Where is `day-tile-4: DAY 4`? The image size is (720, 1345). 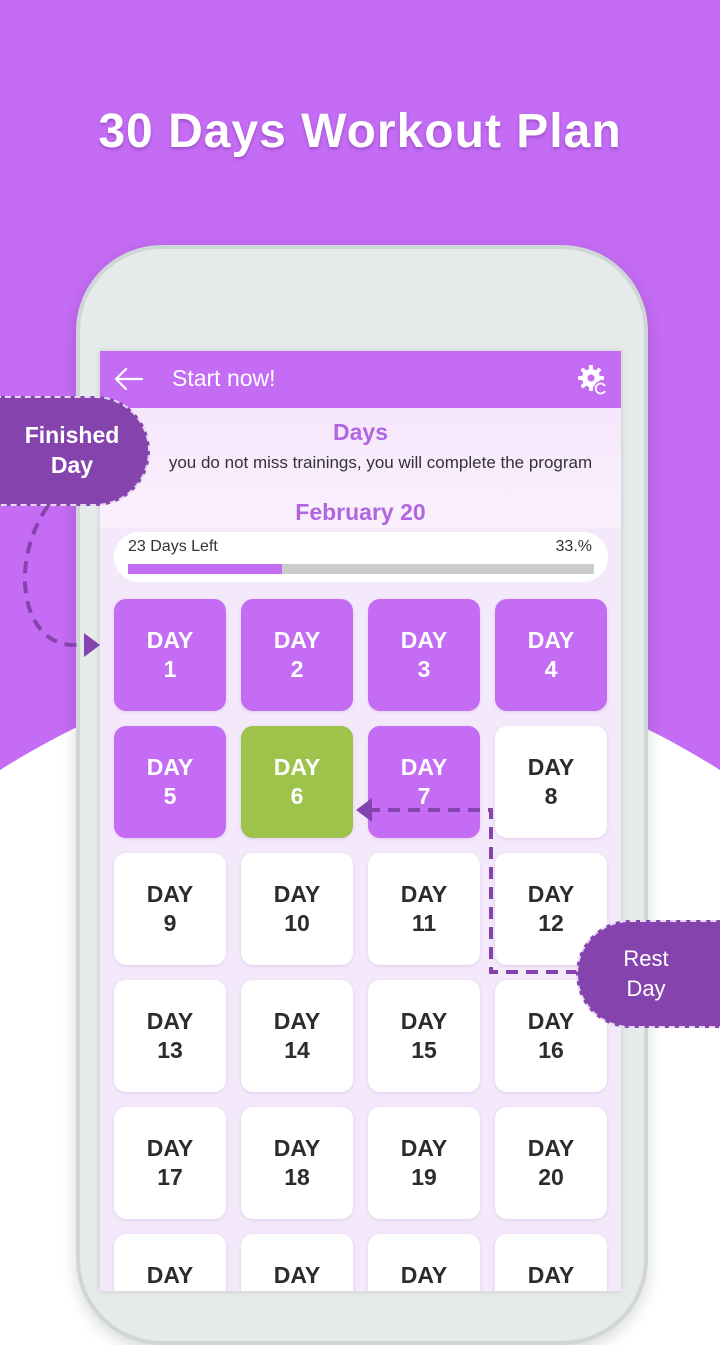
day-tile-4: DAY 4 is located at coordinates (551, 655).